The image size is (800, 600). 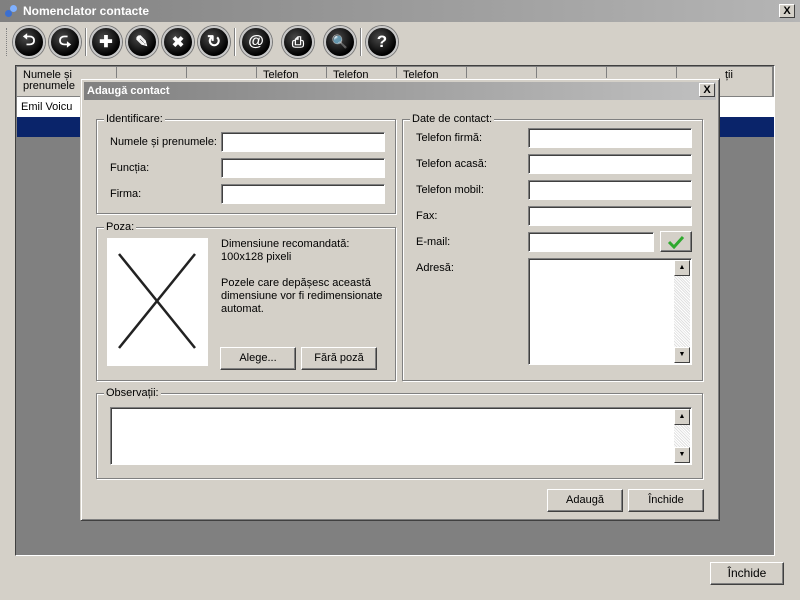 What do you see at coordinates (610, 216) in the screenshot?
I see `fax-field` at bounding box center [610, 216].